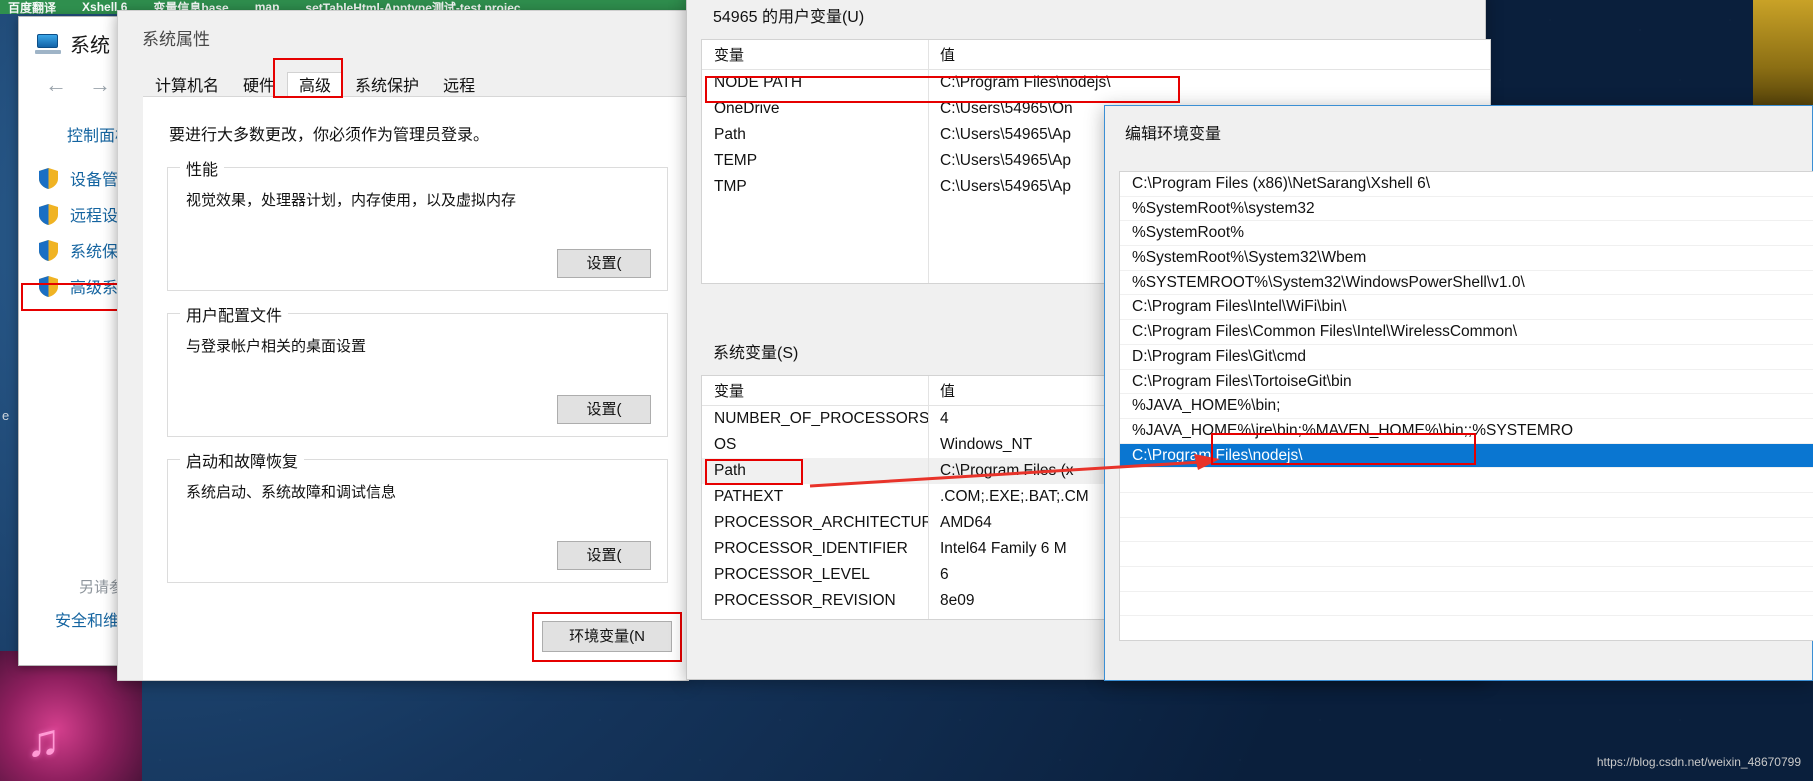 The height and width of the screenshot is (781, 1813). I want to click on browser-tab-0: 百度翻译, so click(32, 7).